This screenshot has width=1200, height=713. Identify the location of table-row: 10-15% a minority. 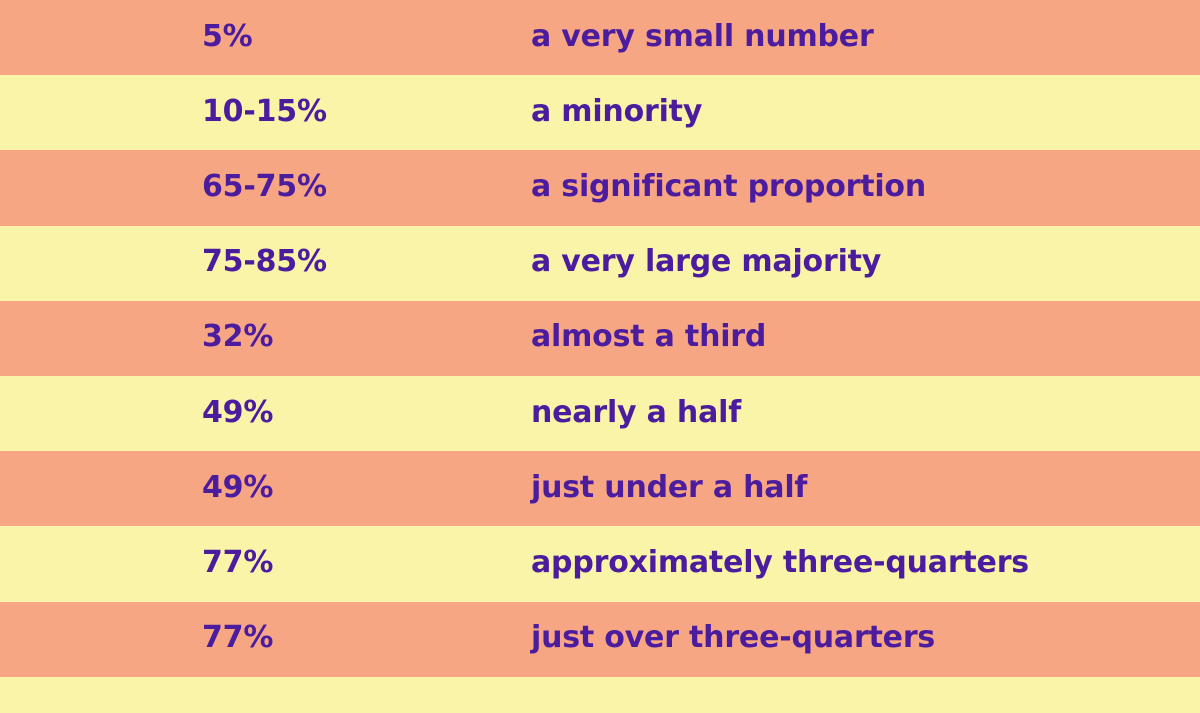
(600, 113).